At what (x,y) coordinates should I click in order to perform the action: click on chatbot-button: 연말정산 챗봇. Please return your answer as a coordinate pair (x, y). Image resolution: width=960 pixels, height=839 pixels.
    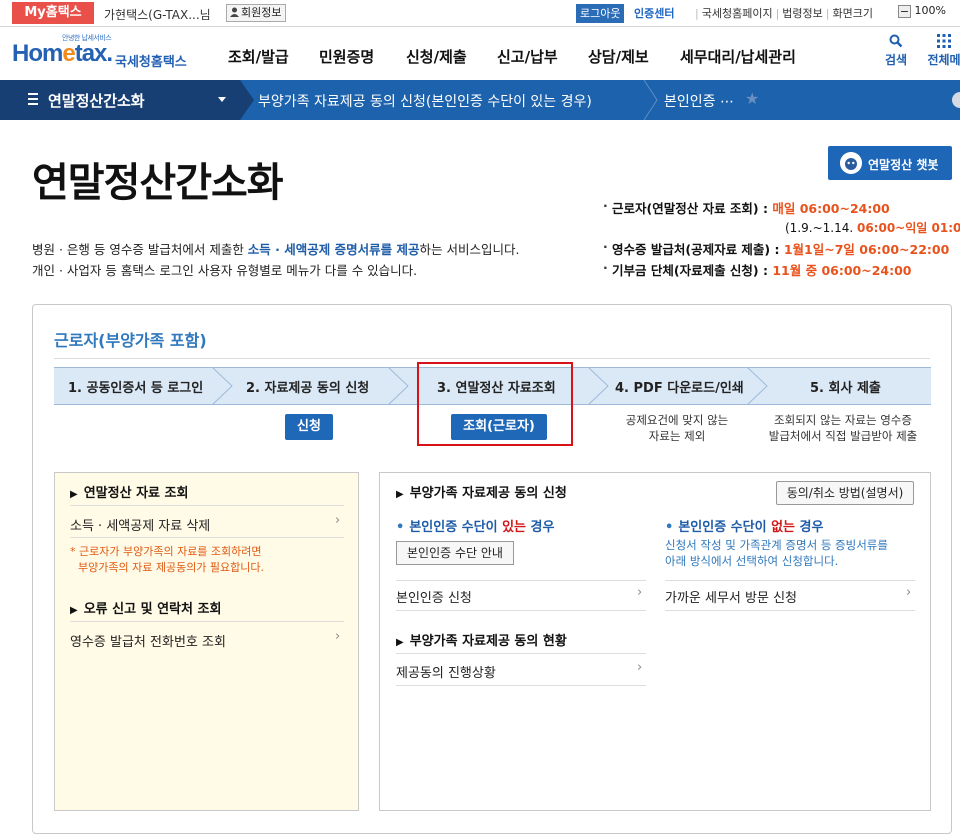
    Looking at the image, I should click on (890, 163).